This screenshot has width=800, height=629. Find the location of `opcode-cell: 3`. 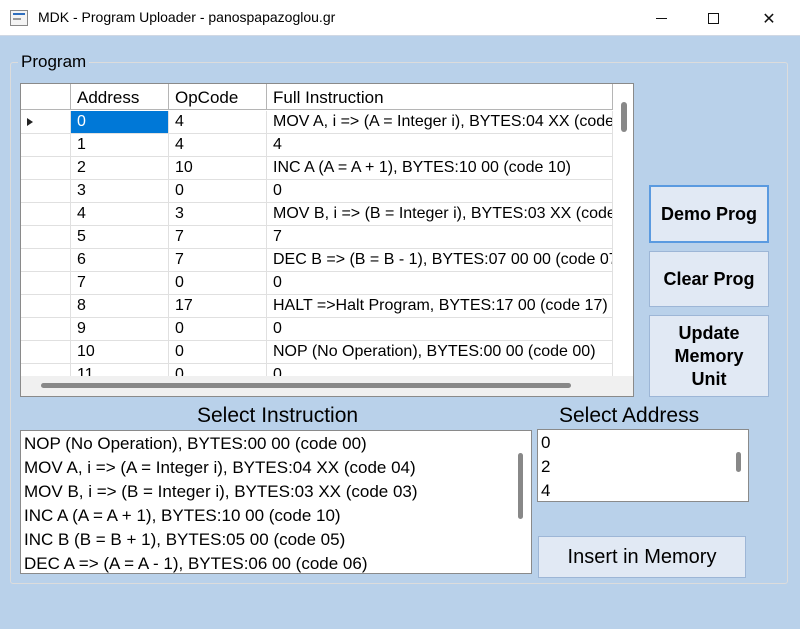

opcode-cell: 3 is located at coordinates (218, 214).